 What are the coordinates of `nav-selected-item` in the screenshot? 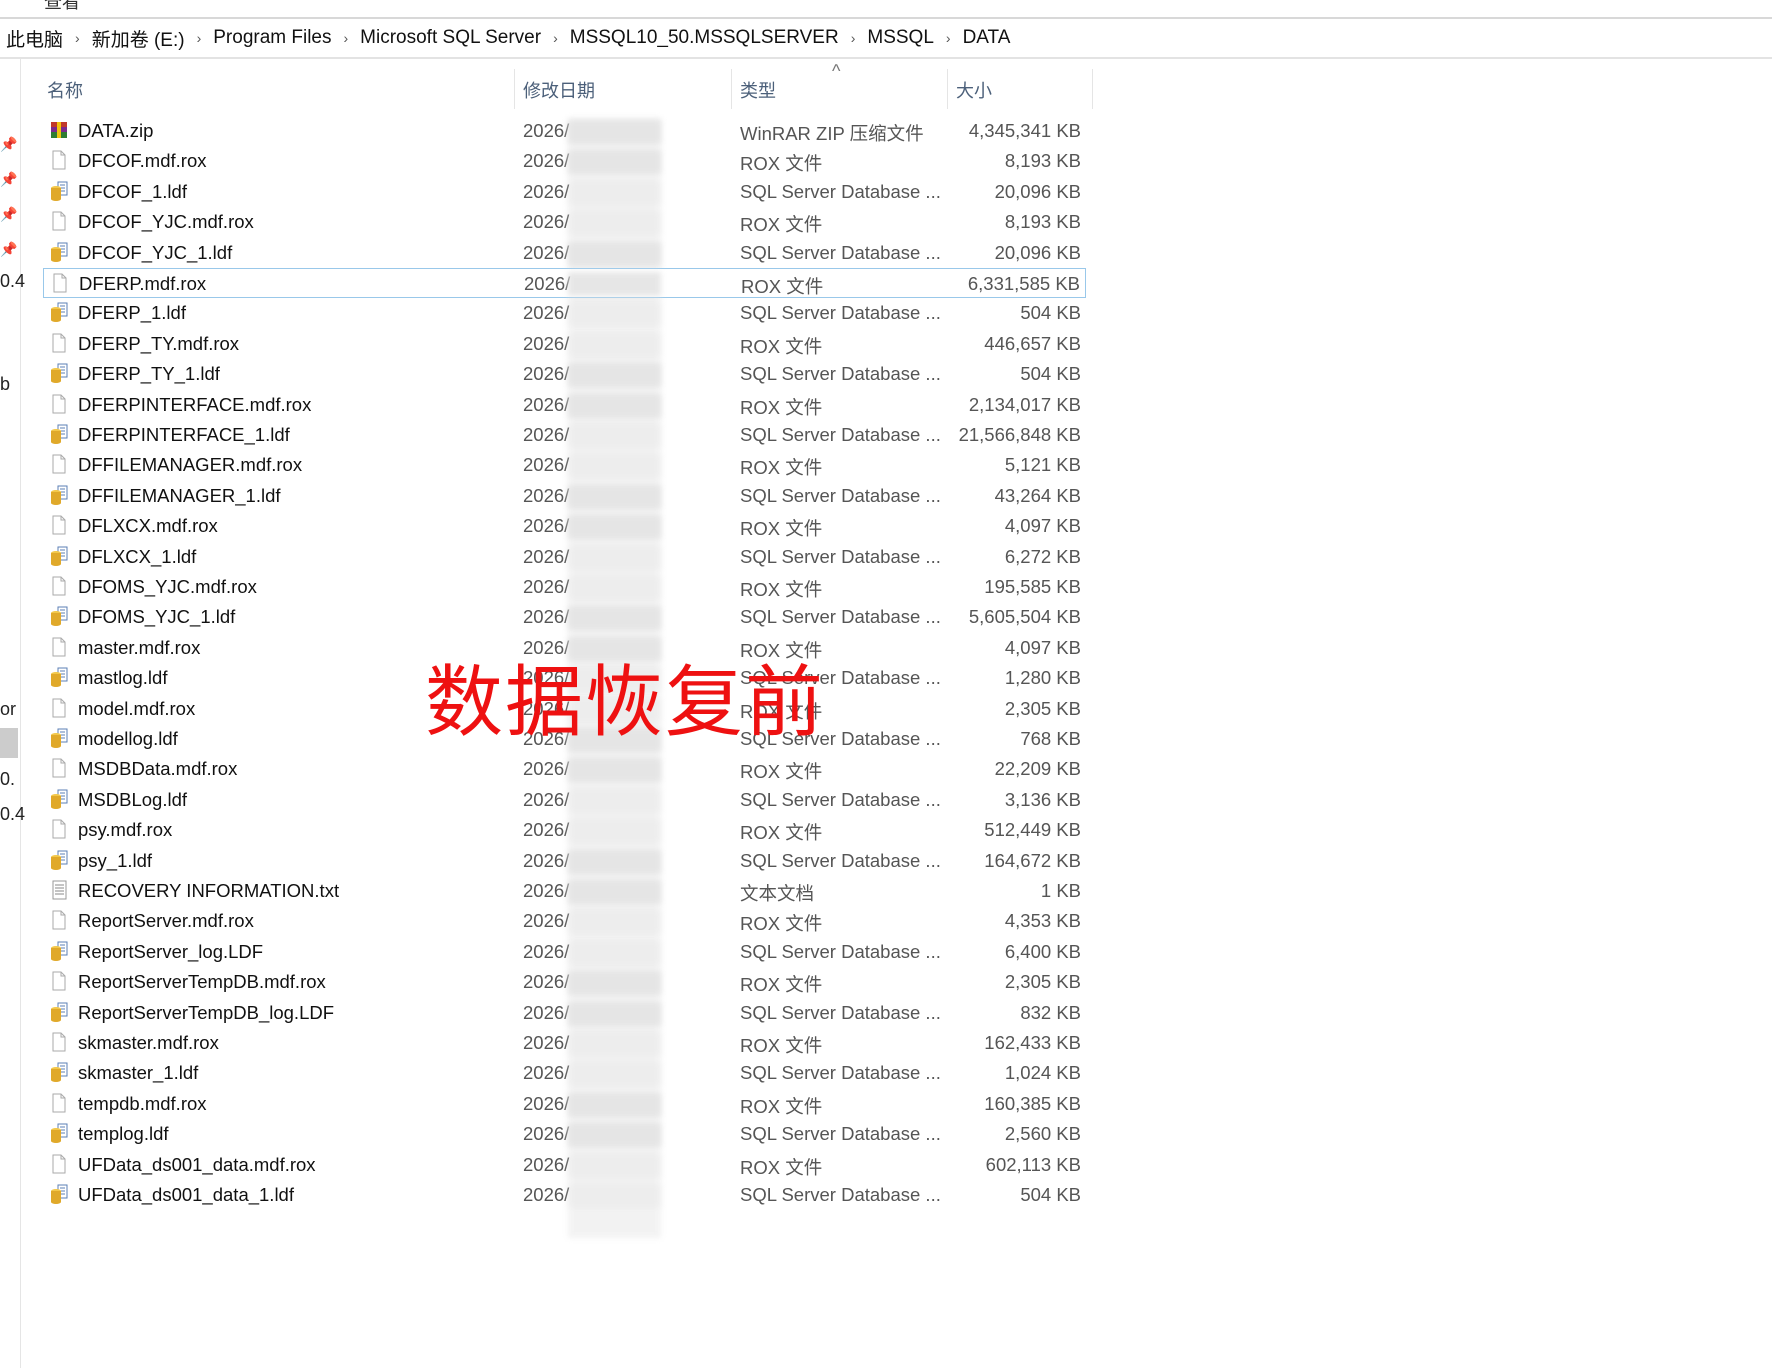 It's located at (9, 743).